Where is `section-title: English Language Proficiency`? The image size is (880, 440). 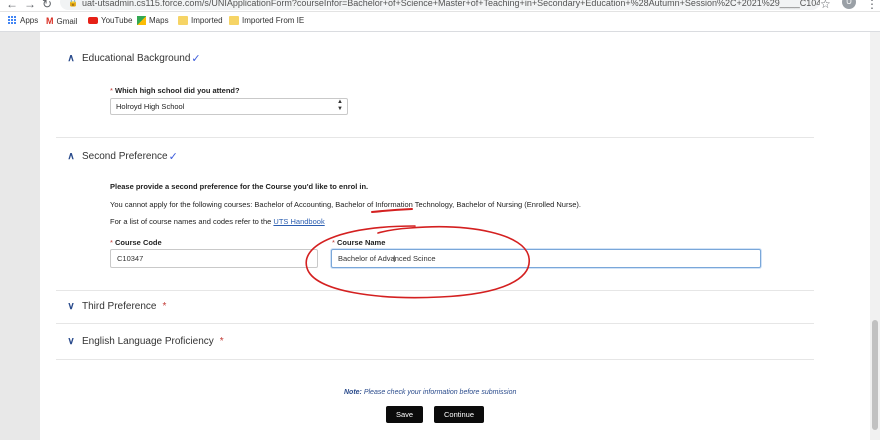
section-title: English Language Proficiency is located at coordinates (148, 341).